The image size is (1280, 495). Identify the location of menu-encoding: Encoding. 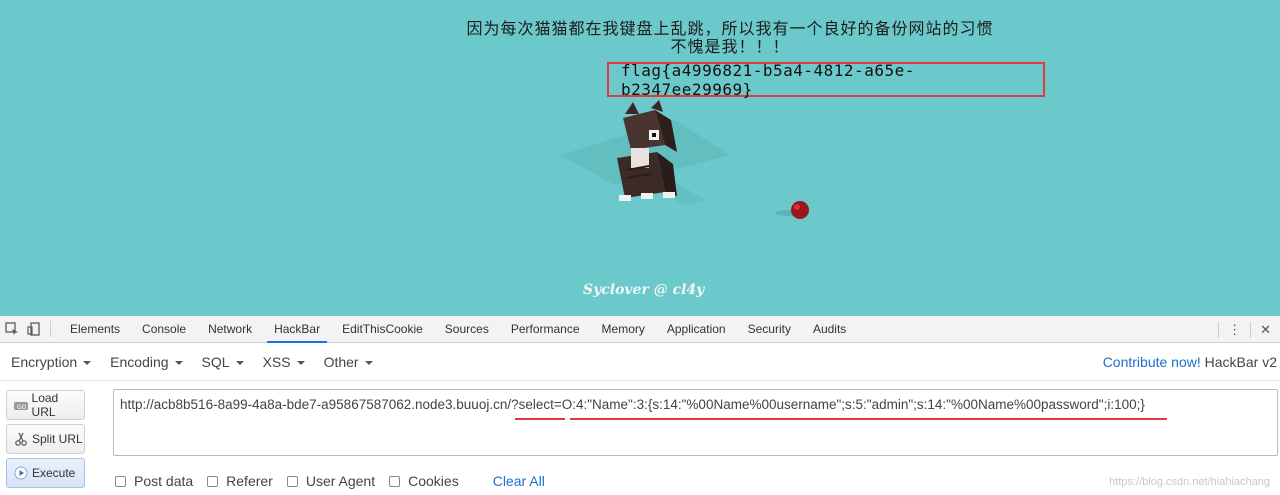
(146, 362).